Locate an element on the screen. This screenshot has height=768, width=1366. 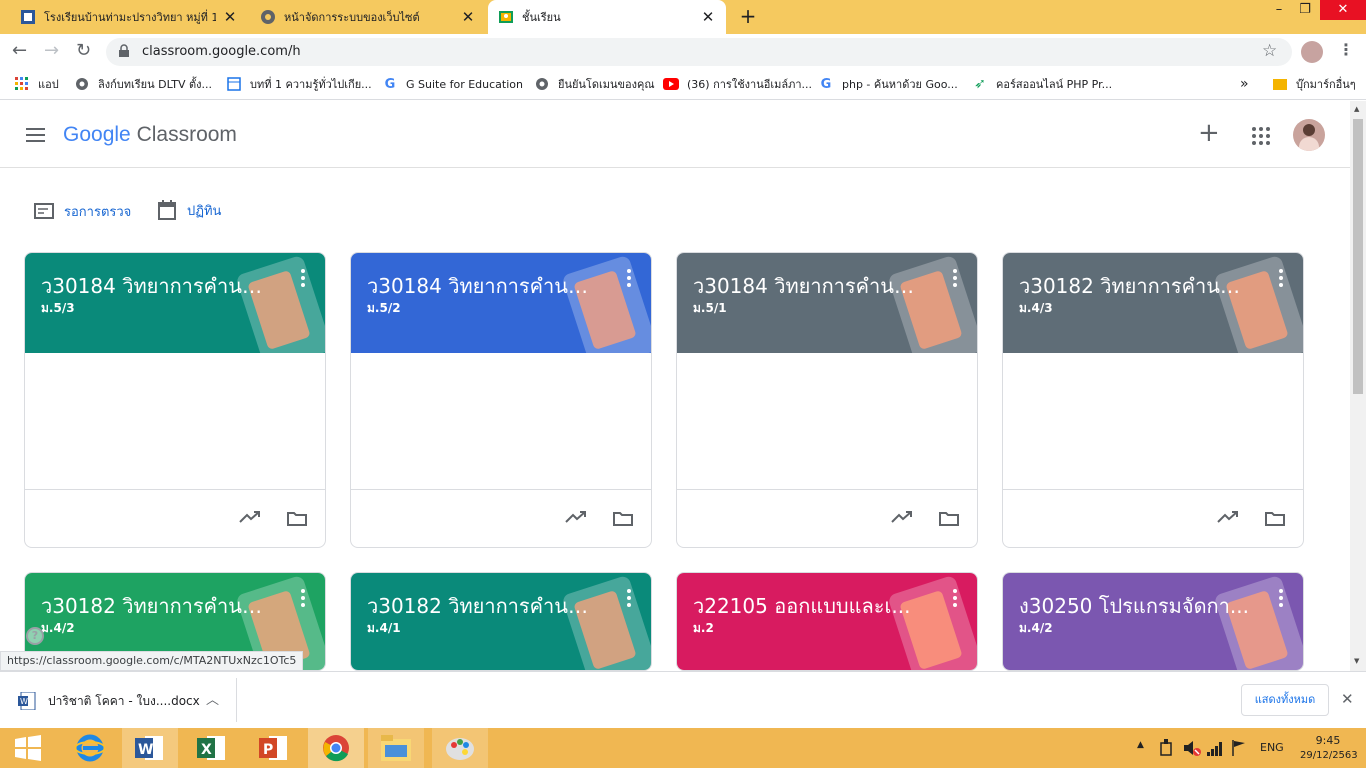
scroll-up-icon: ▲ is located at coordinates (1356, 109).